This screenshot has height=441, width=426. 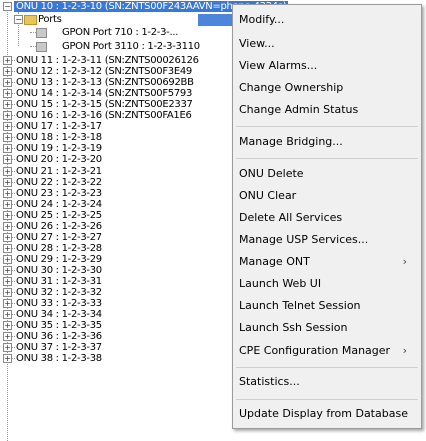 What do you see at coordinates (59, 149) in the screenshot?
I see `tree-row-label: ONU 19 : 1-2-3-19` at bounding box center [59, 149].